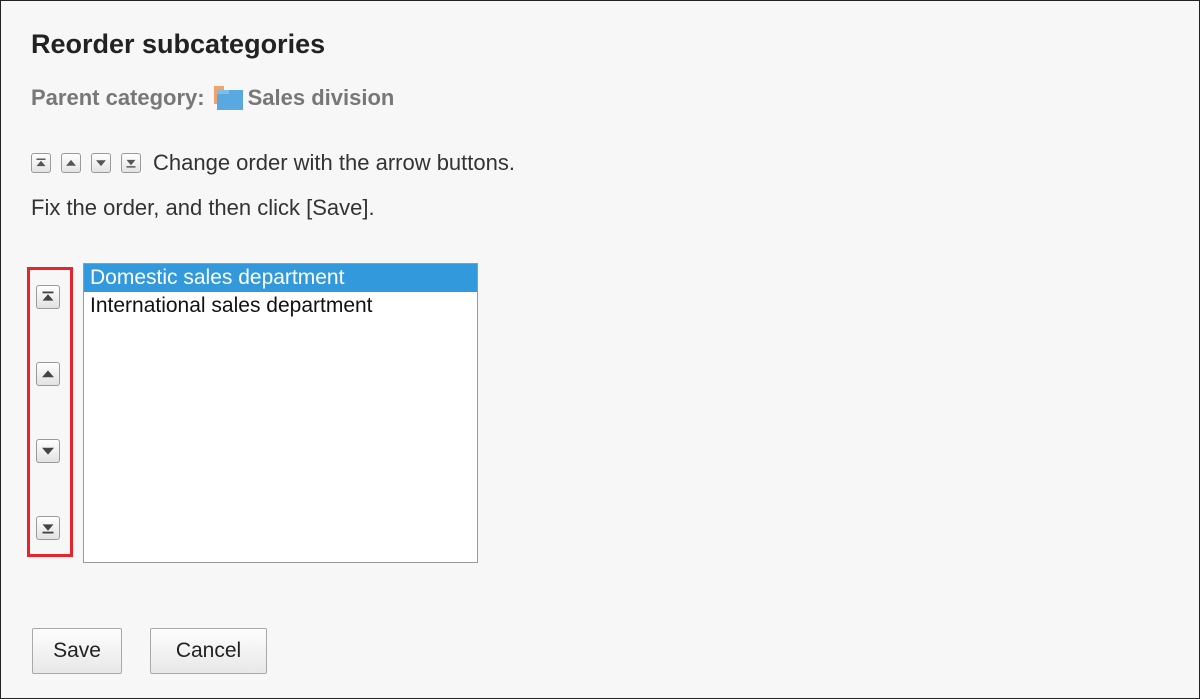 The height and width of the screenshot is (699, 1200). I want to click on list-item: International sales department, so click(280, 306).